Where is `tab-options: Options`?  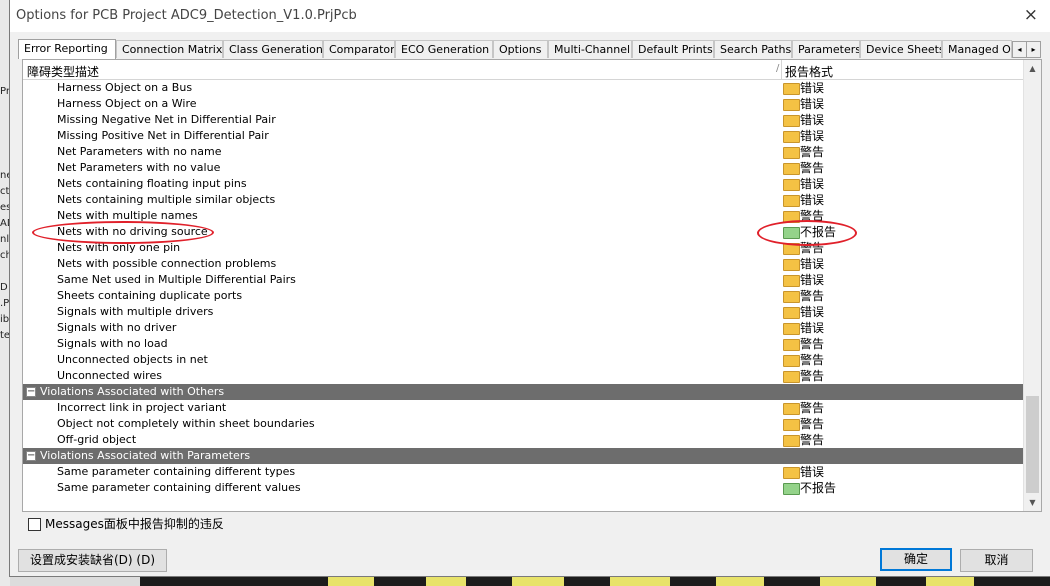 tab-options: Options is located at coordinates (520, 49).